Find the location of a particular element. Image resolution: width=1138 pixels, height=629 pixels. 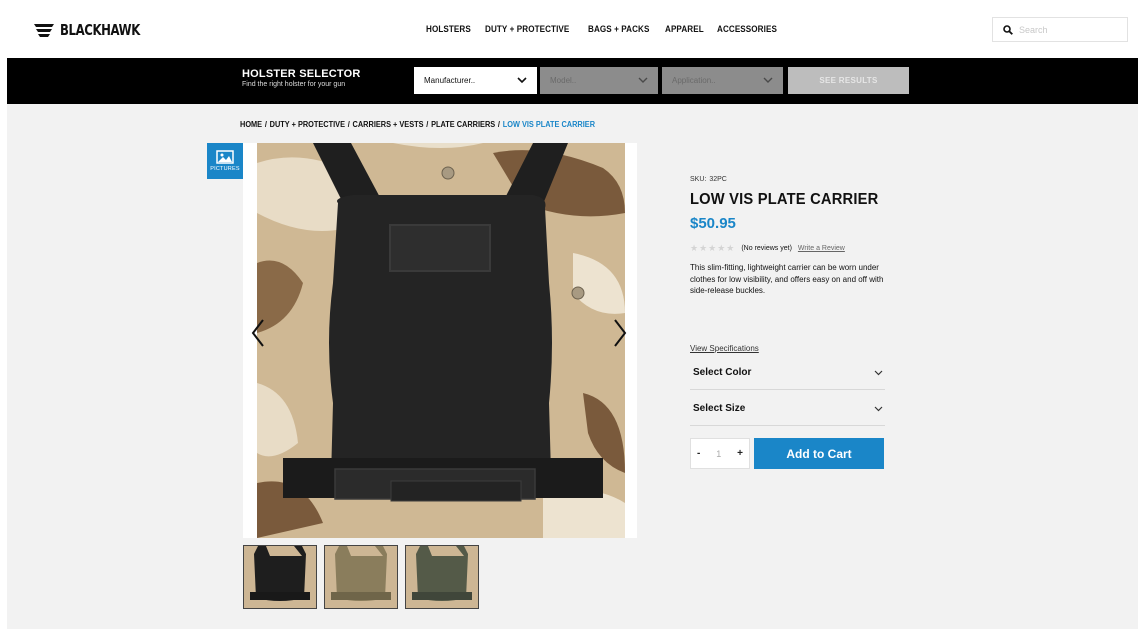

breadcrumb-home: HOME is located at coordinates (251, 124).